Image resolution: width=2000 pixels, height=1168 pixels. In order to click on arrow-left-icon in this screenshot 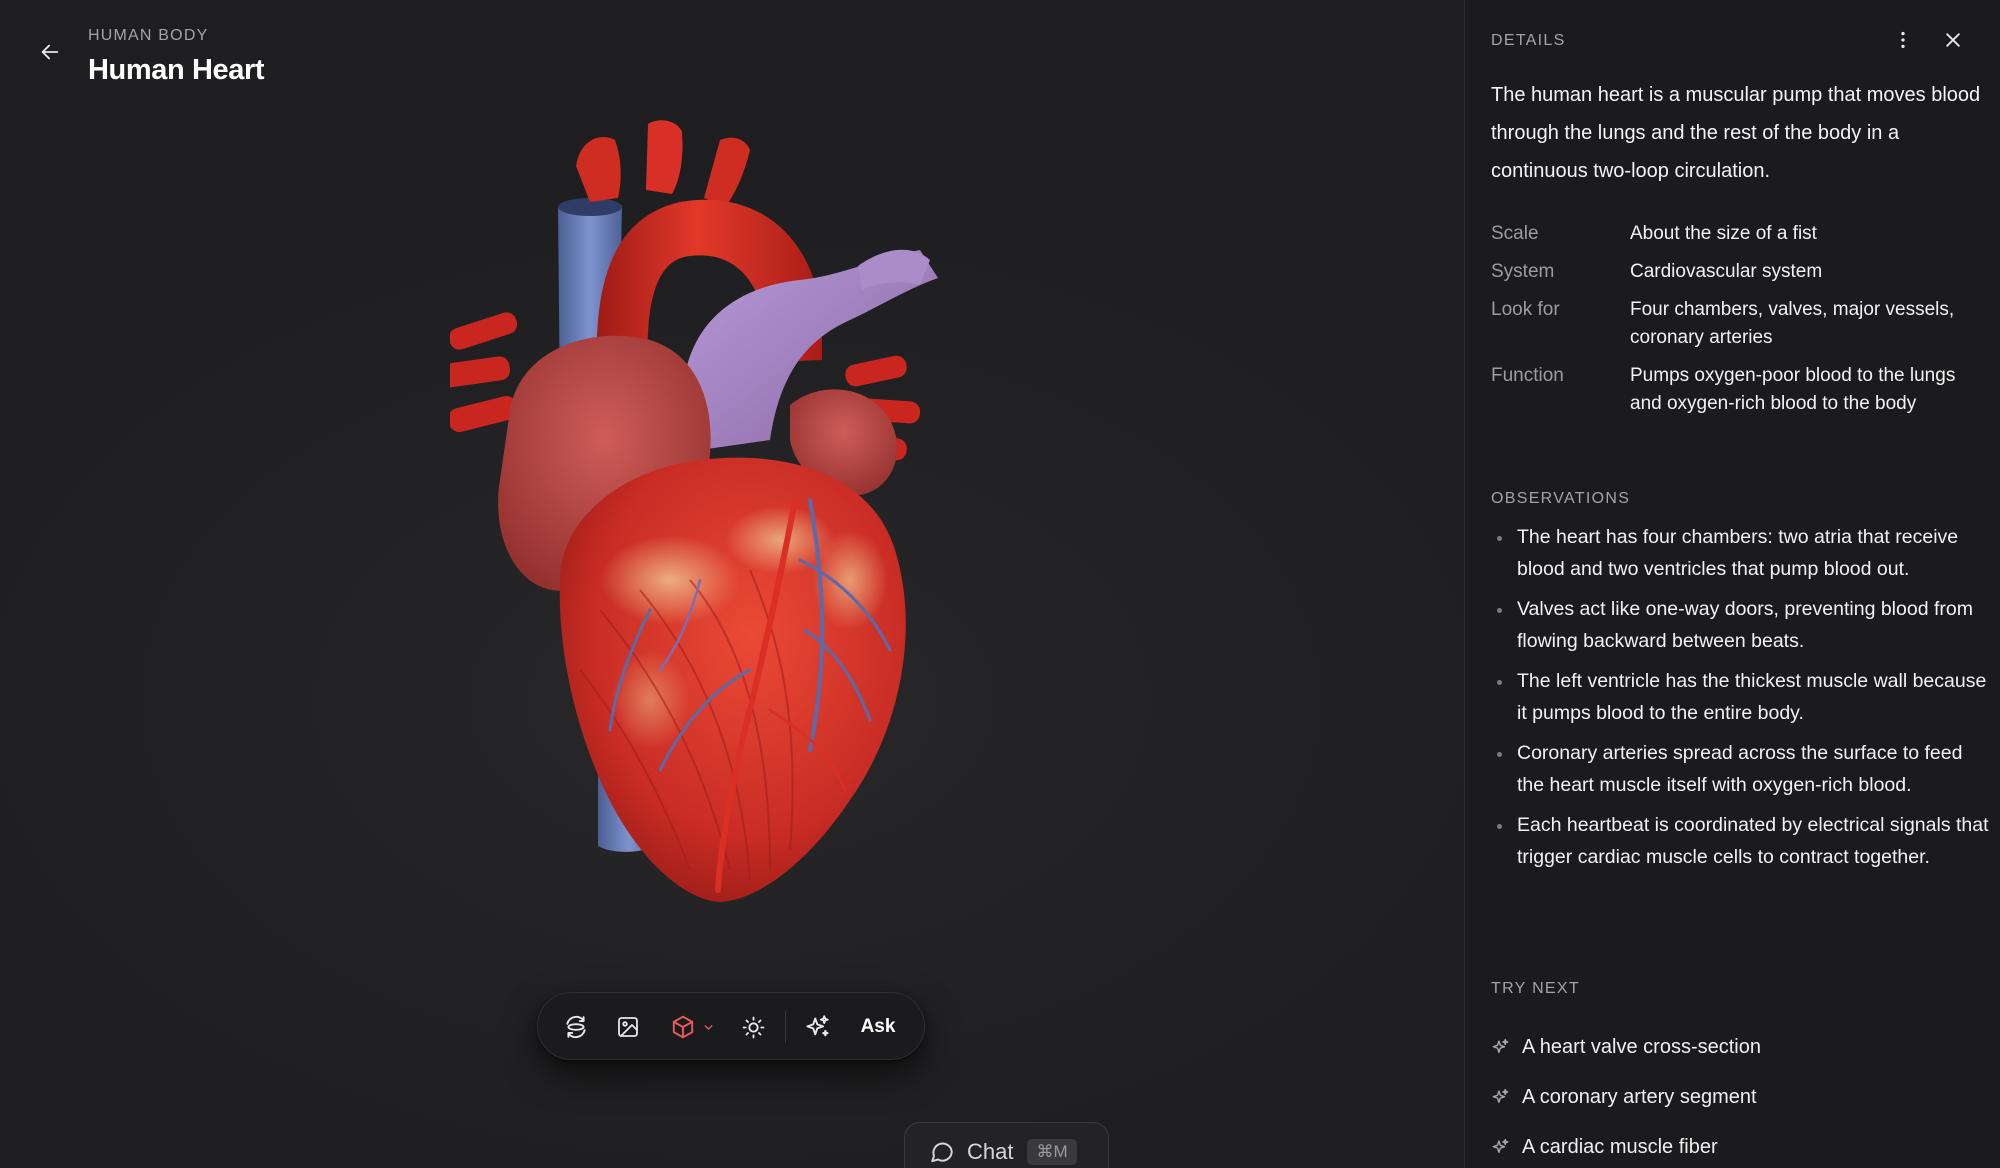, I will do `click(50, 52)`.